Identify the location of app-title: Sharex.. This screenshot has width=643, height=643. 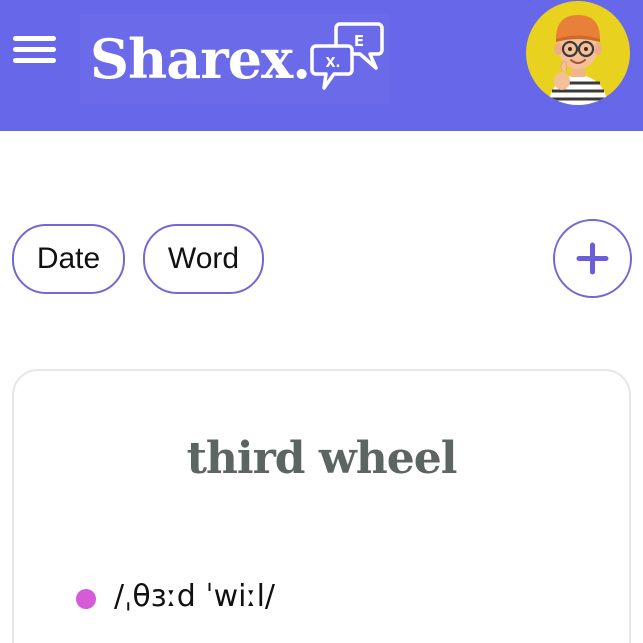
(200, 59).